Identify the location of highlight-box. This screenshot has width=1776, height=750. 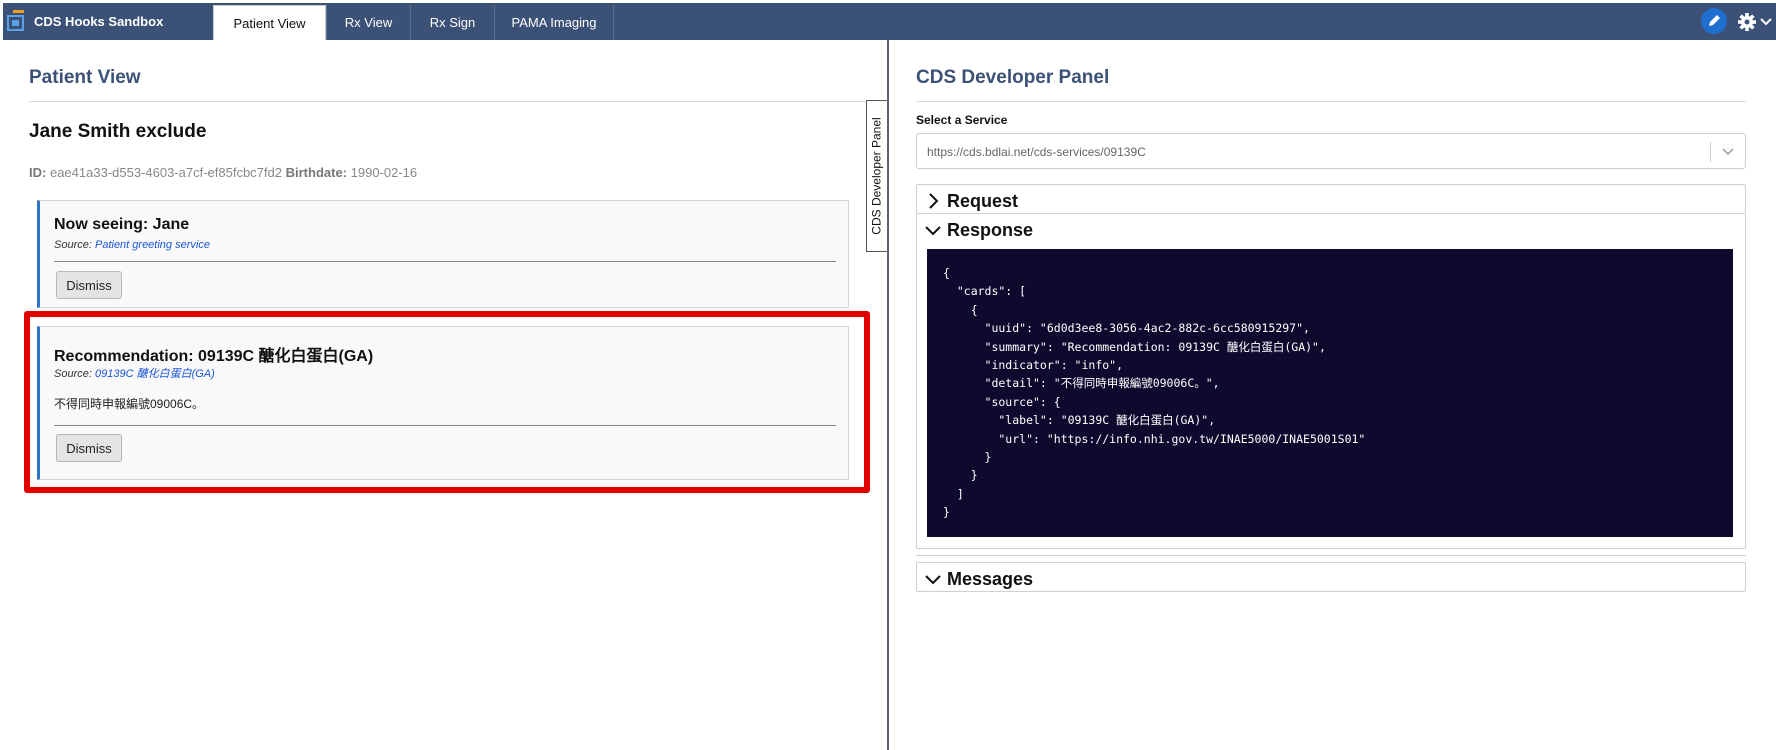
(447, 402).